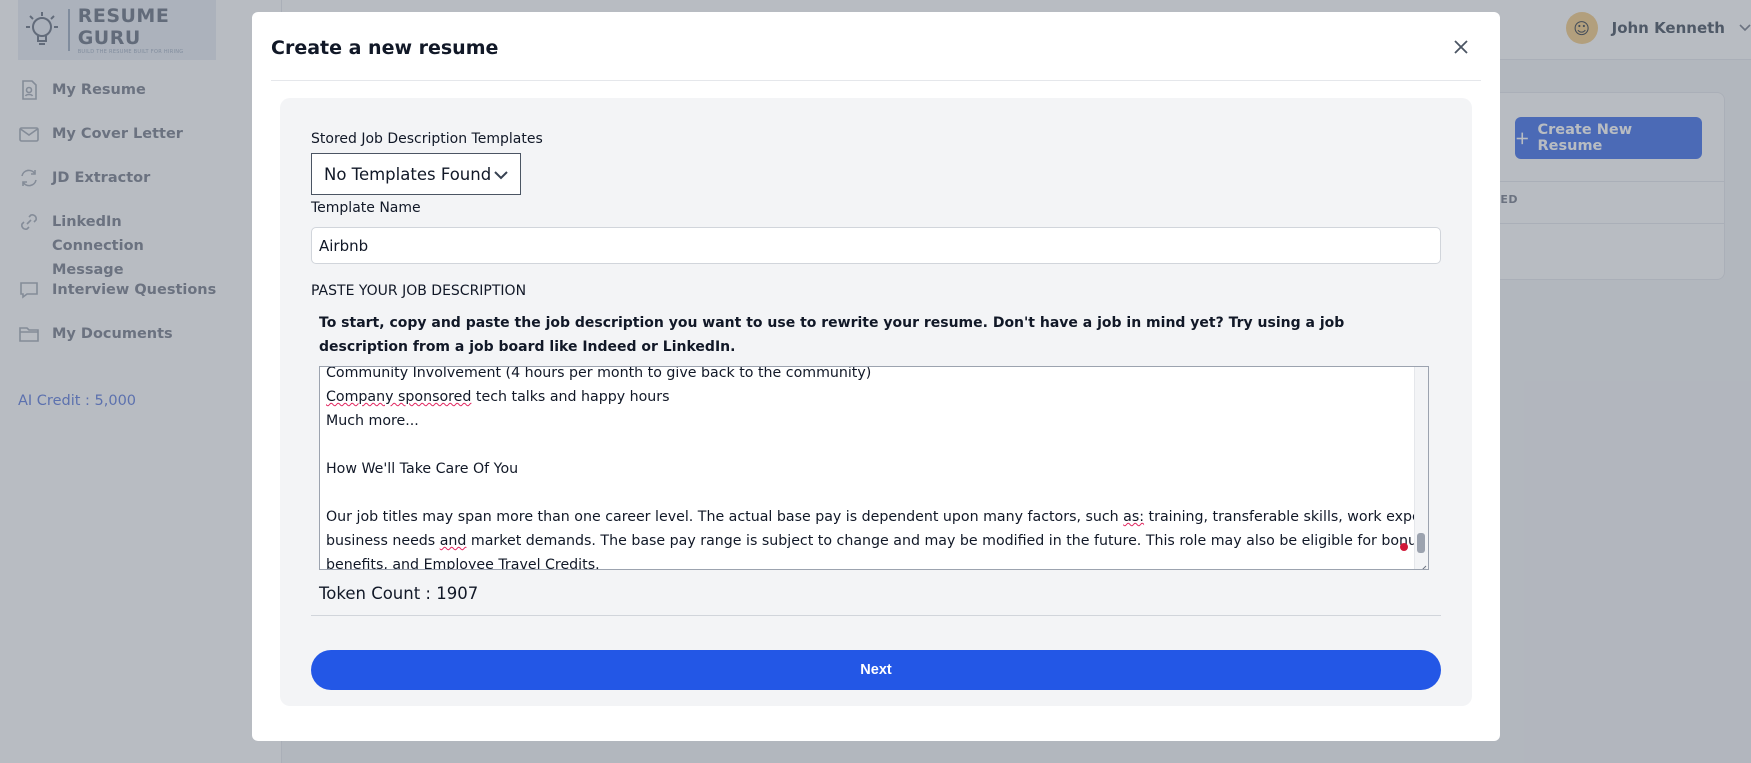 The width and height of the screenshot is (1751, 763). I want to click on jd-line: benefits, and Employee Travel Credits., so click(463, 563).